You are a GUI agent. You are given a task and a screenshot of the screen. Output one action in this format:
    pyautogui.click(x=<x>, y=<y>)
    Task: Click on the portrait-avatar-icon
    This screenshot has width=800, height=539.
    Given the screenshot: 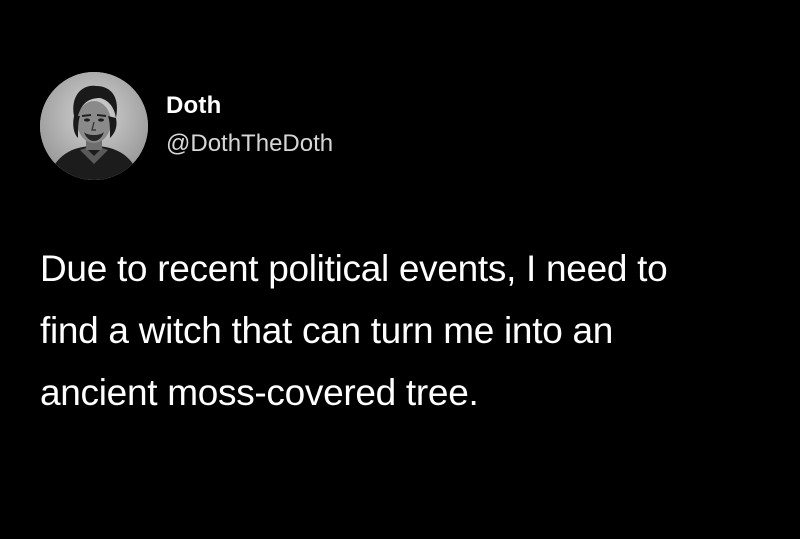 What is the action you would take?
    pyautogui.click(x=94, y=126)
    